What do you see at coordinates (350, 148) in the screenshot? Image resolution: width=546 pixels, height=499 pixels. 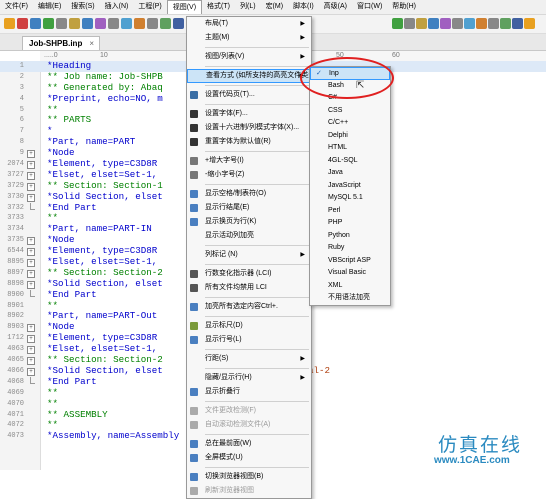 I see `syntax-option: HTML` at bounding box center [350, 148].